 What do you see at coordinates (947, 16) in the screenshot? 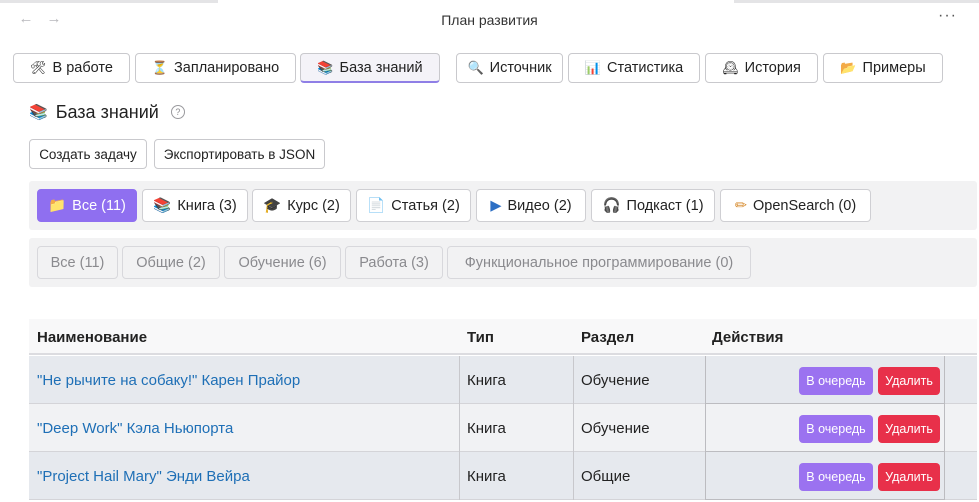
I see `more-options-button: ···` at bounding box center [947, 16].